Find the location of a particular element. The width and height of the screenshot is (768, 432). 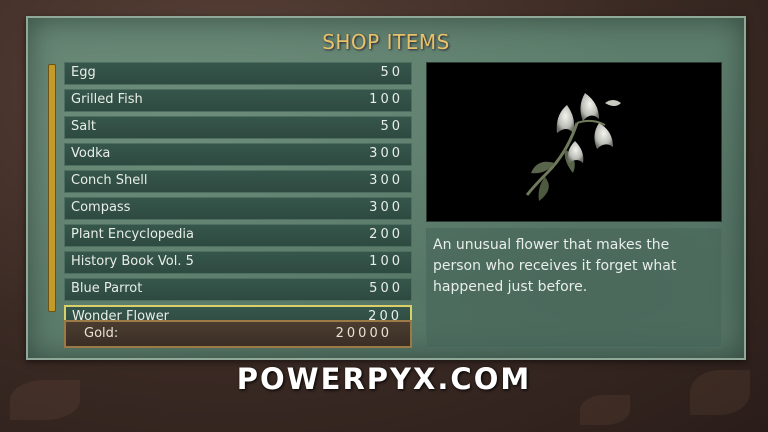

item-price: 200 is located at coordinates (386, 234).